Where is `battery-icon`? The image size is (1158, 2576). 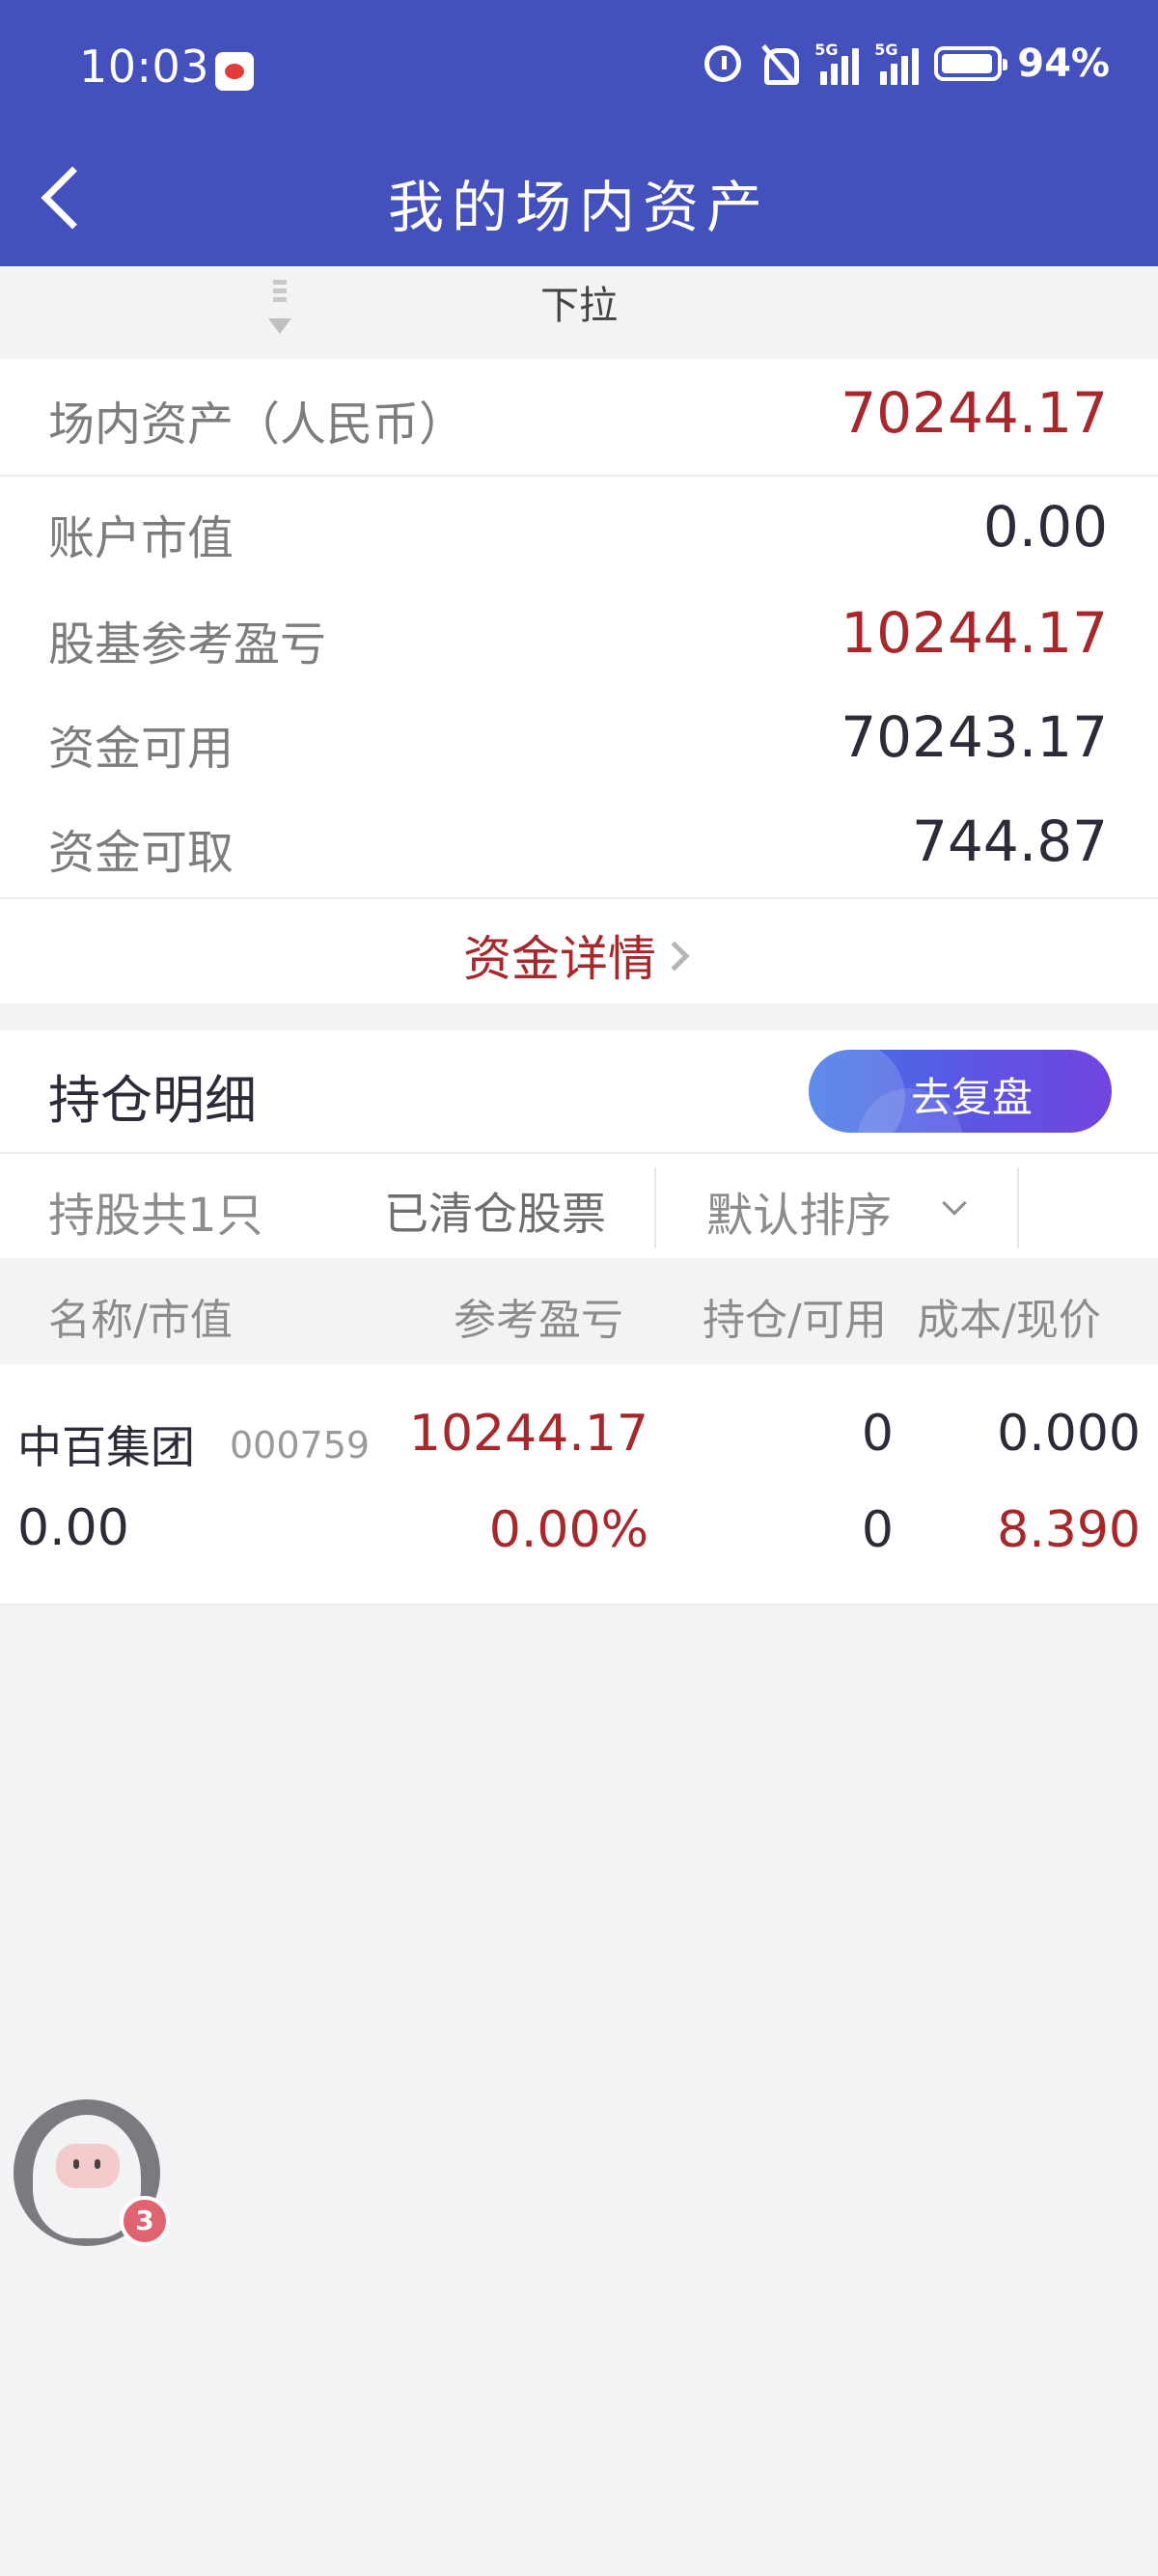 battery-icon is located at coordinates (971, 64).